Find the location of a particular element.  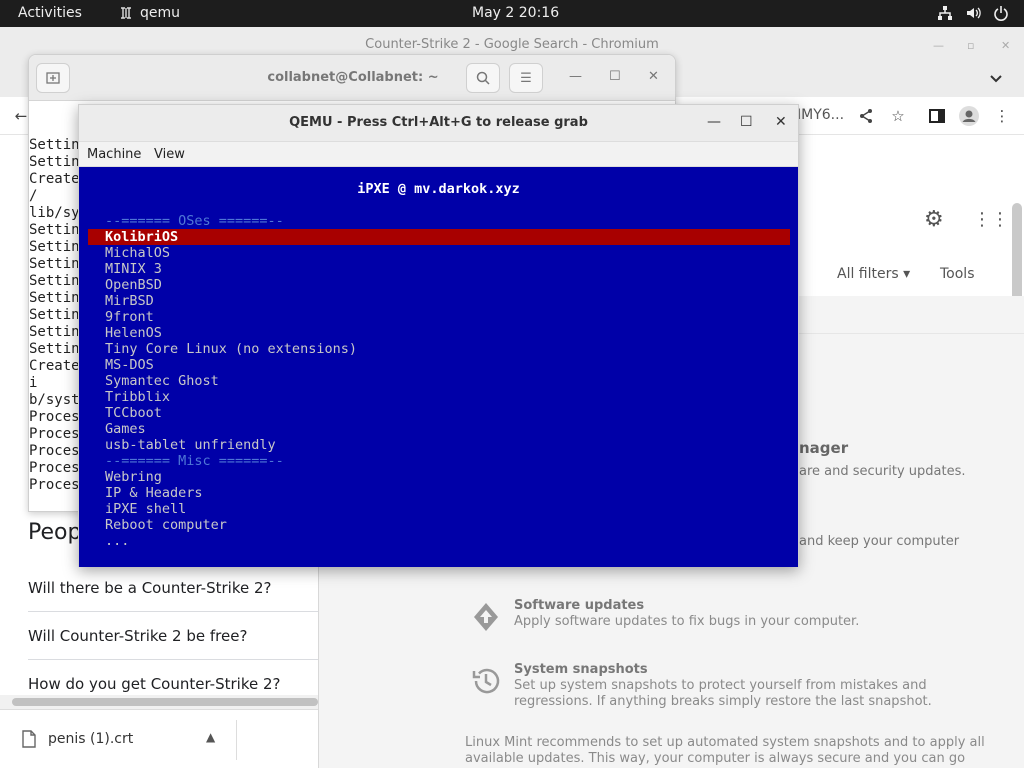

ipxe-menu-item: iPXE shell is located at coordinates (145, 509).